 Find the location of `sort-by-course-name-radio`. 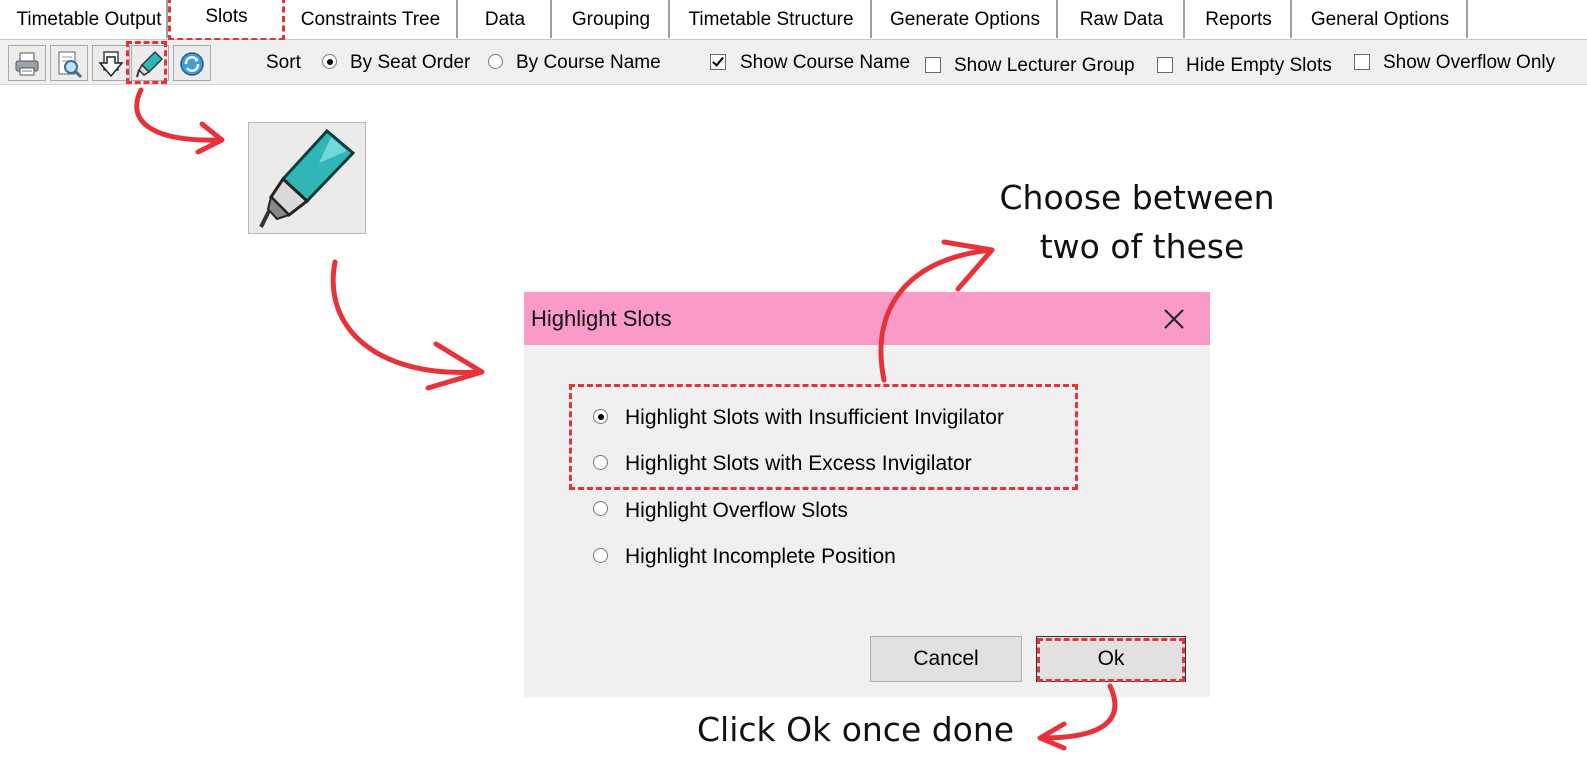

sort-by-course-name-radio is located at coordinates (495, 61).